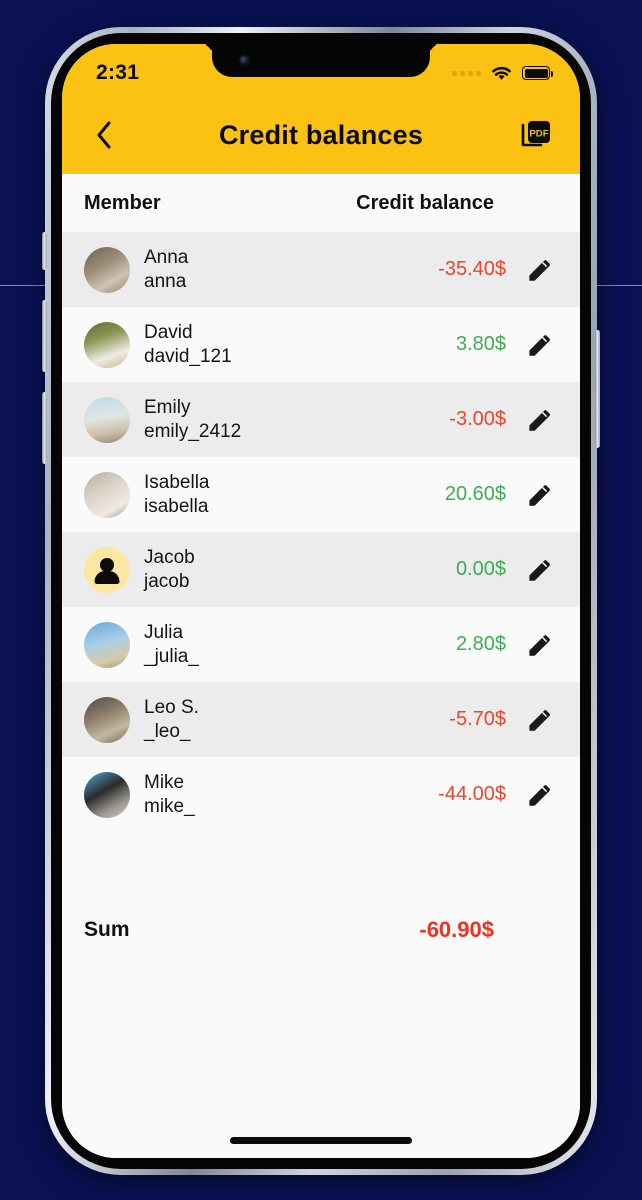  I want to click on wifi-icon, so click(501, 73).